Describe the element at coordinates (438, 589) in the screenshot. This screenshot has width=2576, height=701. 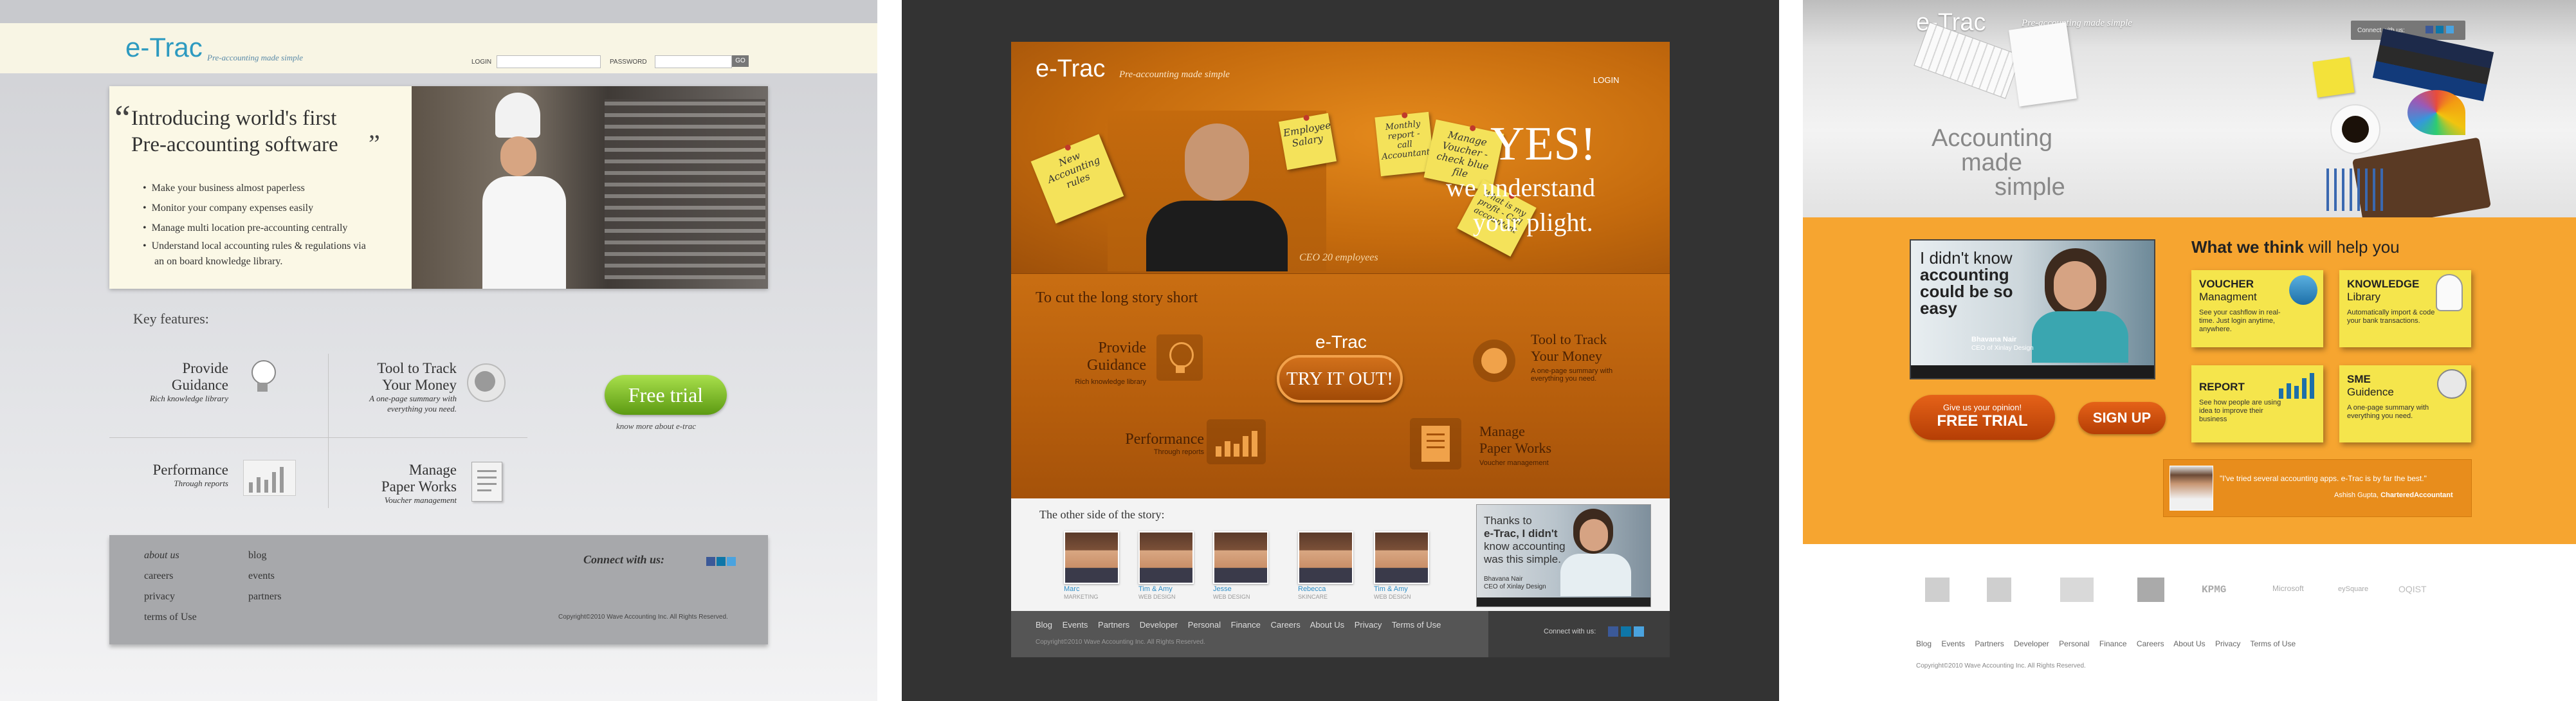
I see `footer-box` at that location.